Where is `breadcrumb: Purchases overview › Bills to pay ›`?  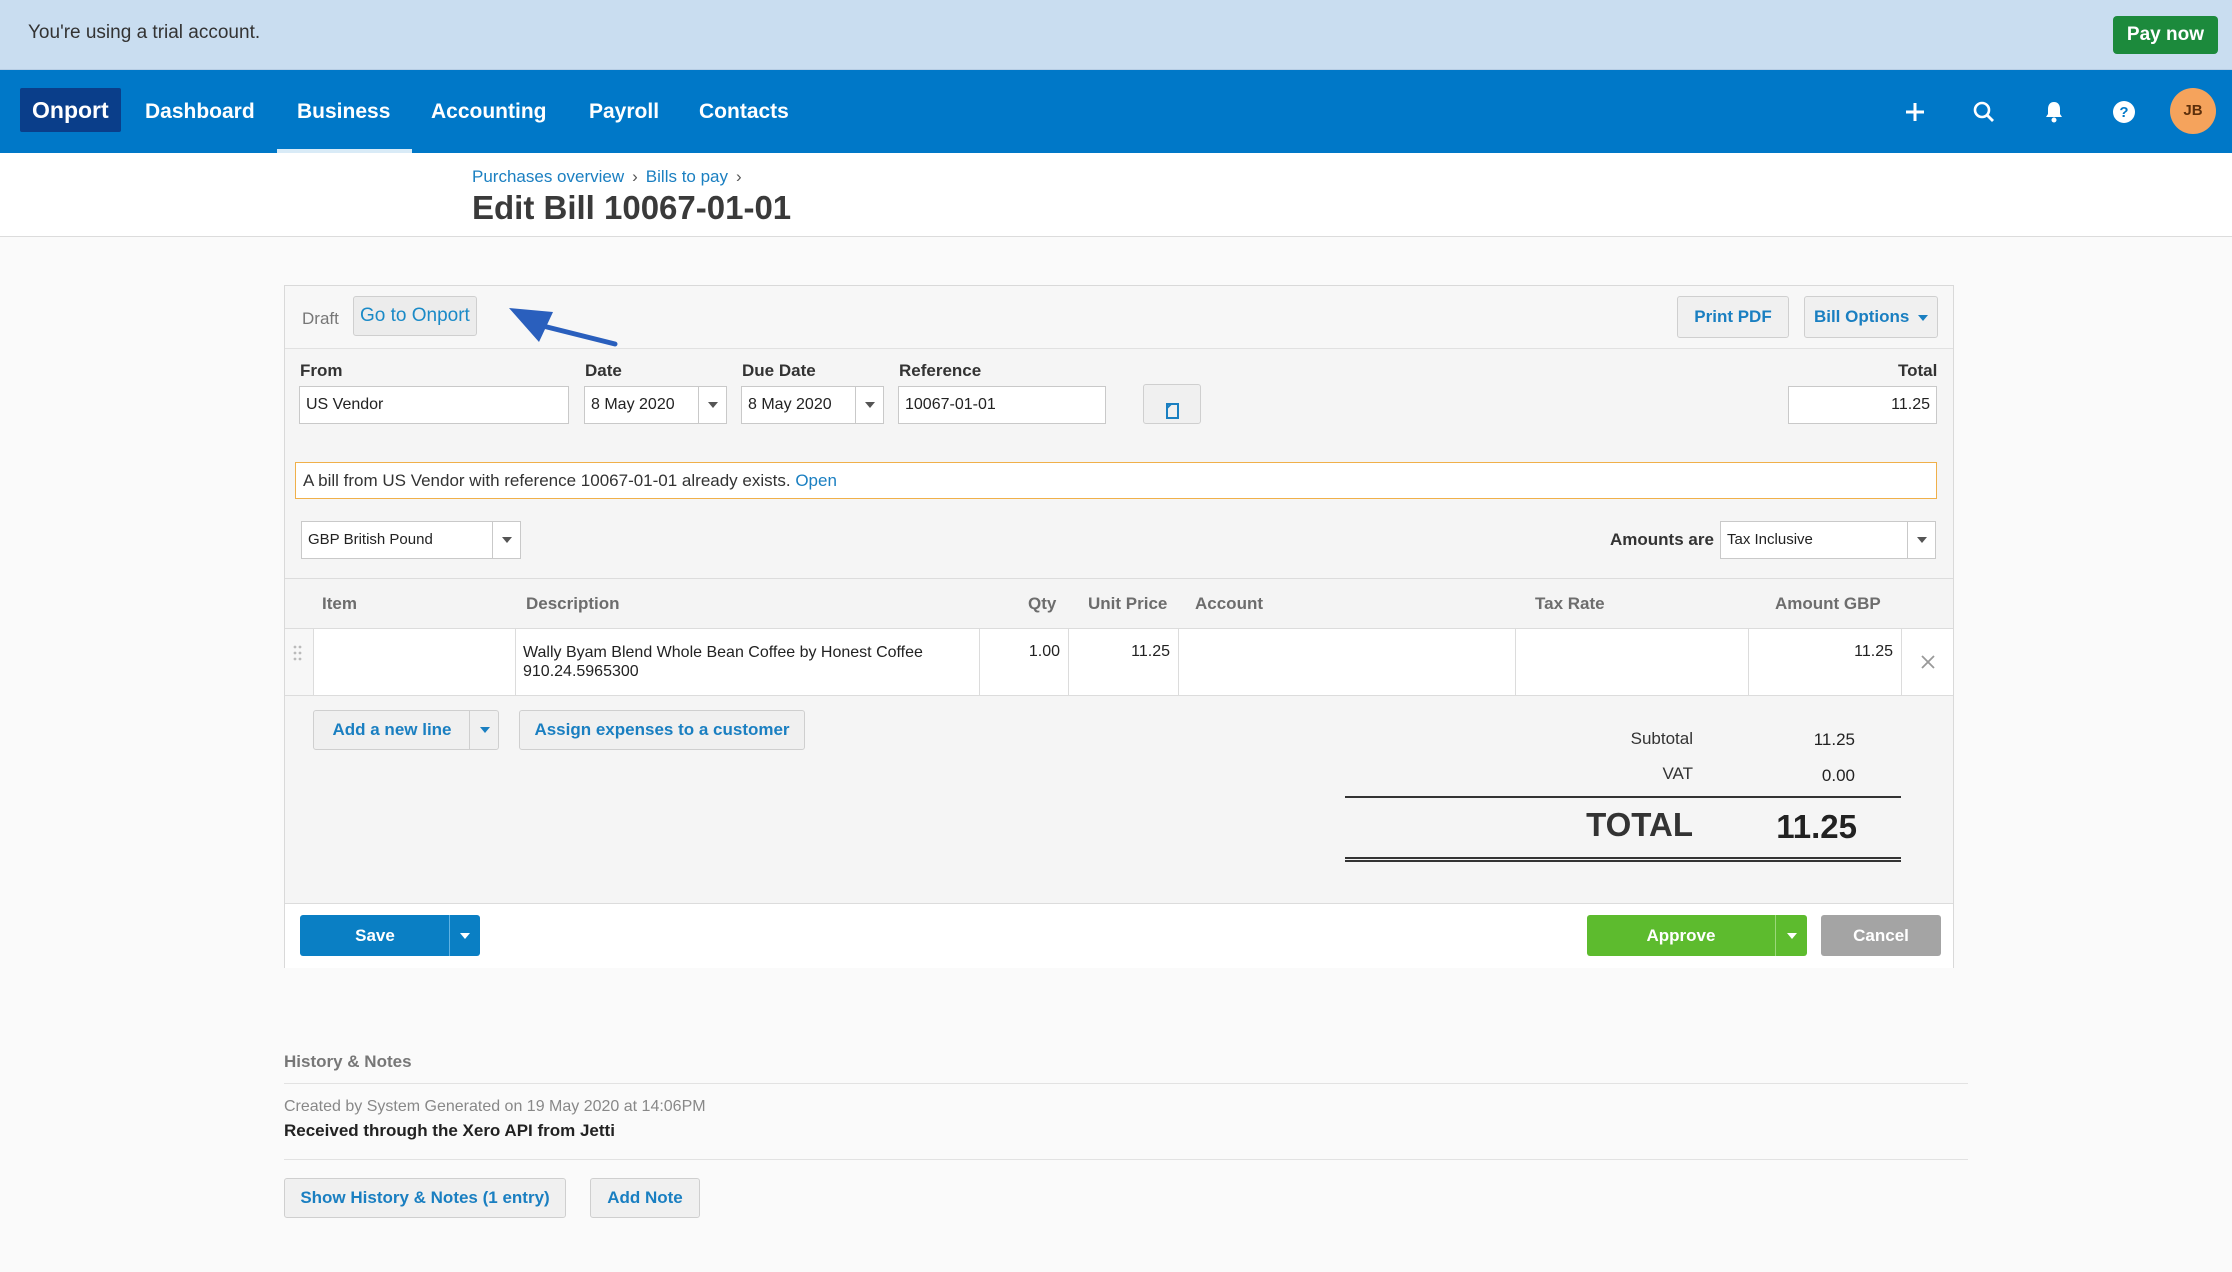 breadcrumb: Purchases overview › Bills to pay › is located at coordinates (611, 177).